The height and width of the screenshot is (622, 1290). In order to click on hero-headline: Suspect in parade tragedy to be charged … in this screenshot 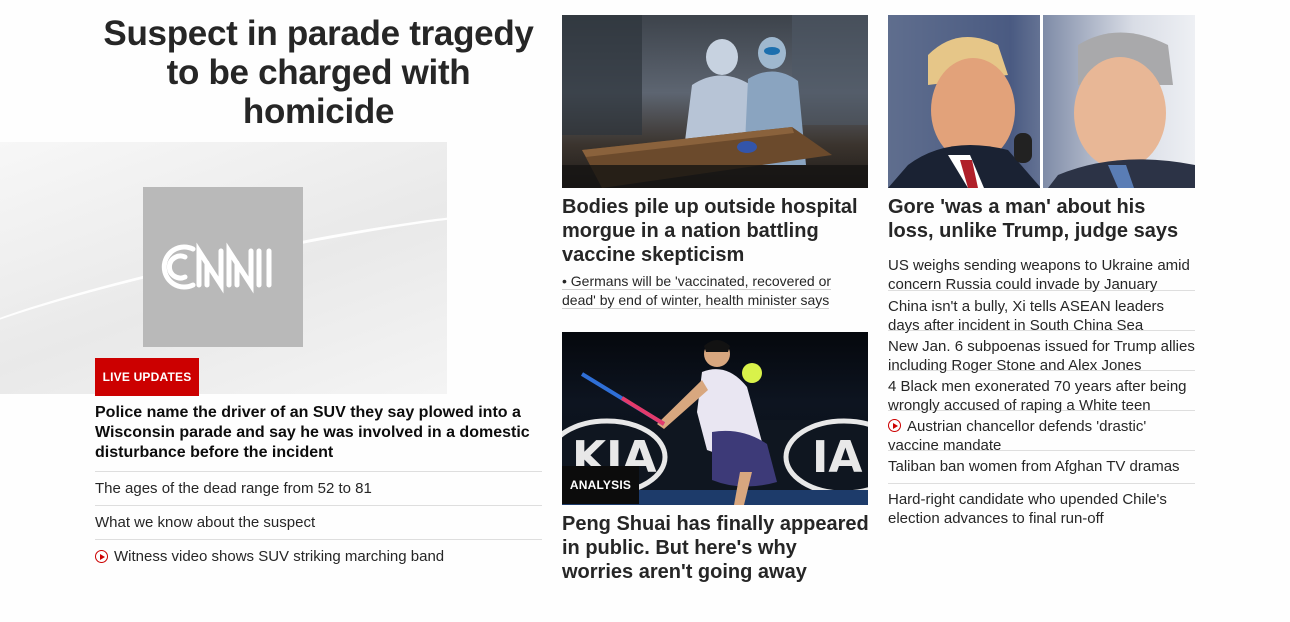, I will do `click(318, 72)`.